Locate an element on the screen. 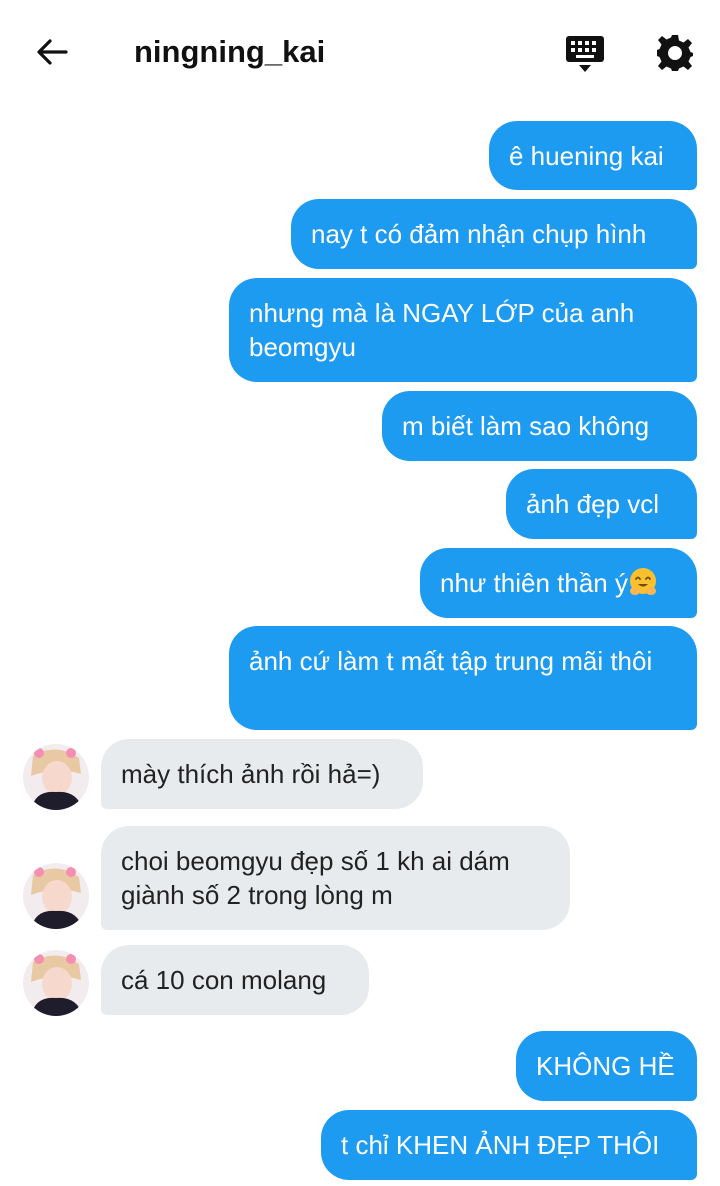  back-button is located at coordinates (52, 52).